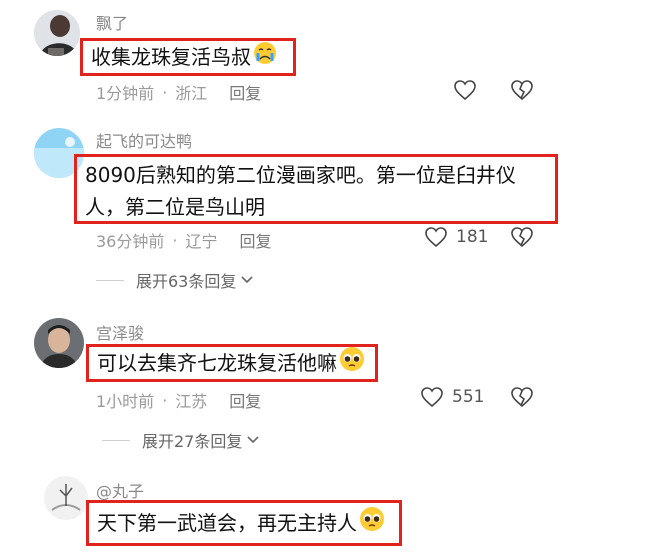  What do you see at coordinates (192, 441) in the screenshot?
I see `expand-replies-label: 展开27条回复` at bounding box center [192, 441].